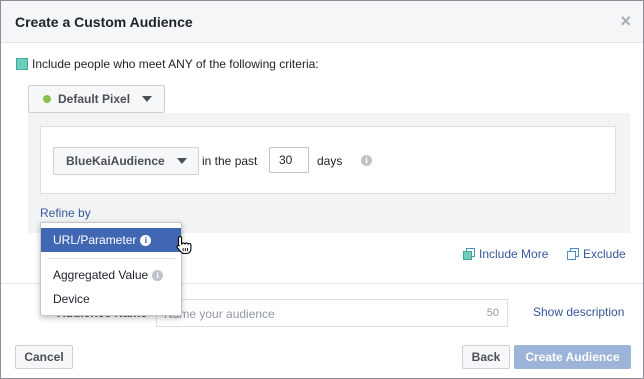 The height and width of the screenshot is (379, 644). Describe the element at coordinates (578, 312) in the screenshot. I see `show-description-link: Show description` at that location.